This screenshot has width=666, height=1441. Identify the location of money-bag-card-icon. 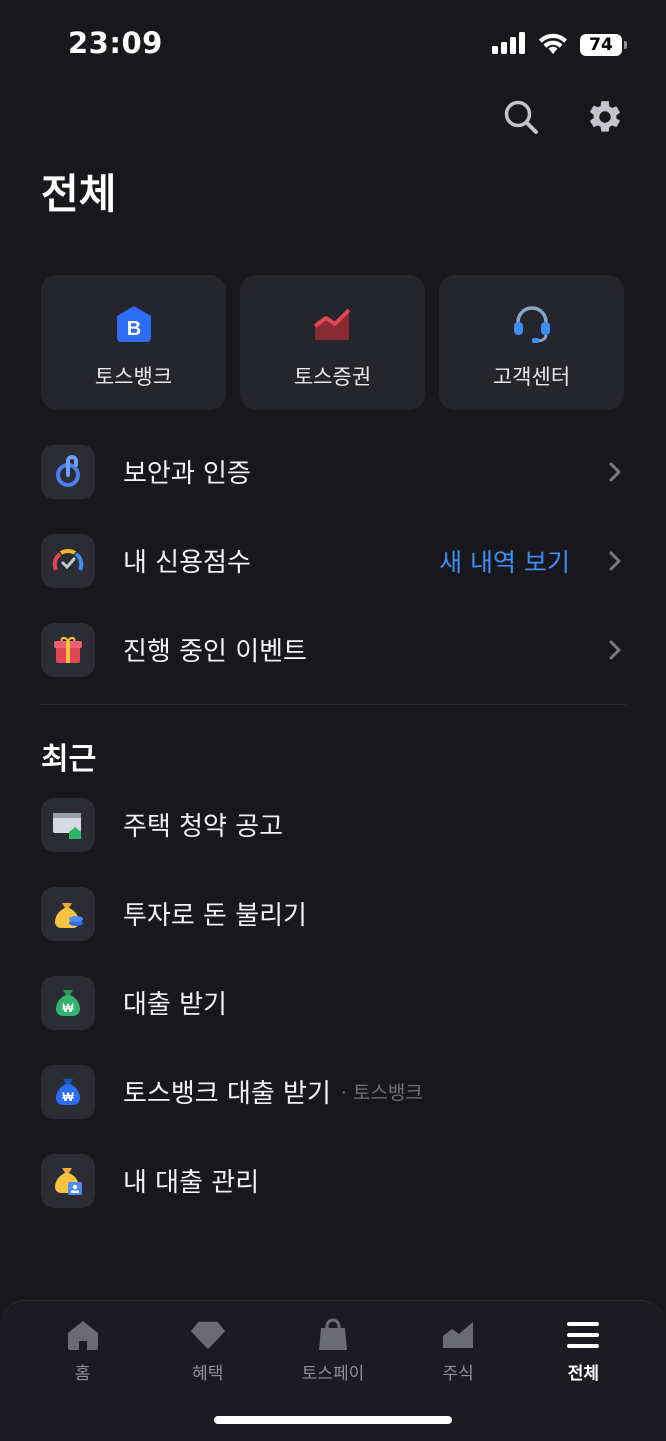
(68, 1180).